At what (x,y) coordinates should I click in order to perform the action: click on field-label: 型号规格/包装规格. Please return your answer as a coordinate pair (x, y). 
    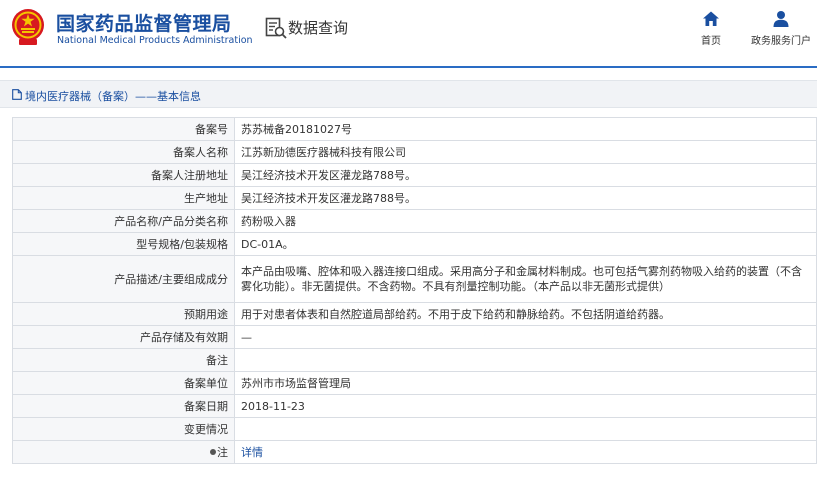
    Looking at the image, I should click on (123, 244).